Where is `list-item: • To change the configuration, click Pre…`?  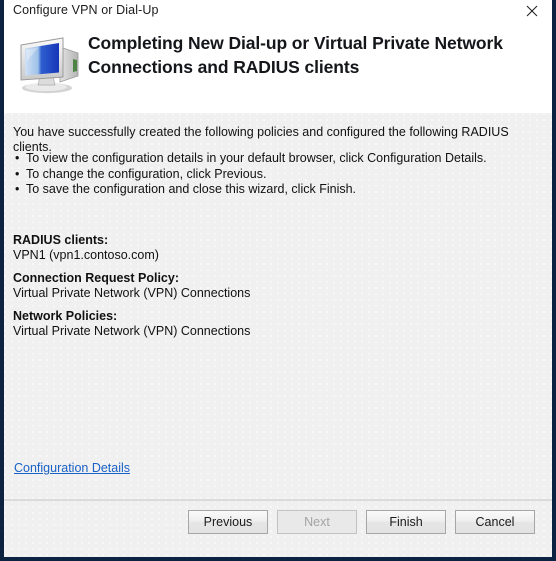 list-item: • To change the configuration, click Pre… is located at coordinates (275, 174).